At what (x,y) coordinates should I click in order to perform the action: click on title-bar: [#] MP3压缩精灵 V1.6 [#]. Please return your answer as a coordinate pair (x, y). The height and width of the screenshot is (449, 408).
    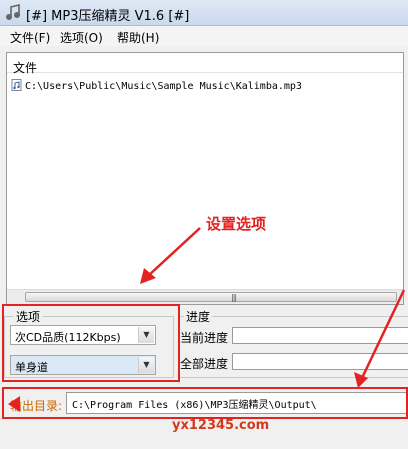
    Looking at the image, I should click on (204, 13).